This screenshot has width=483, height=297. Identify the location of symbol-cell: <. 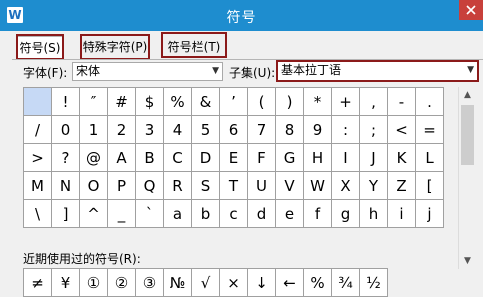
(401, 129).